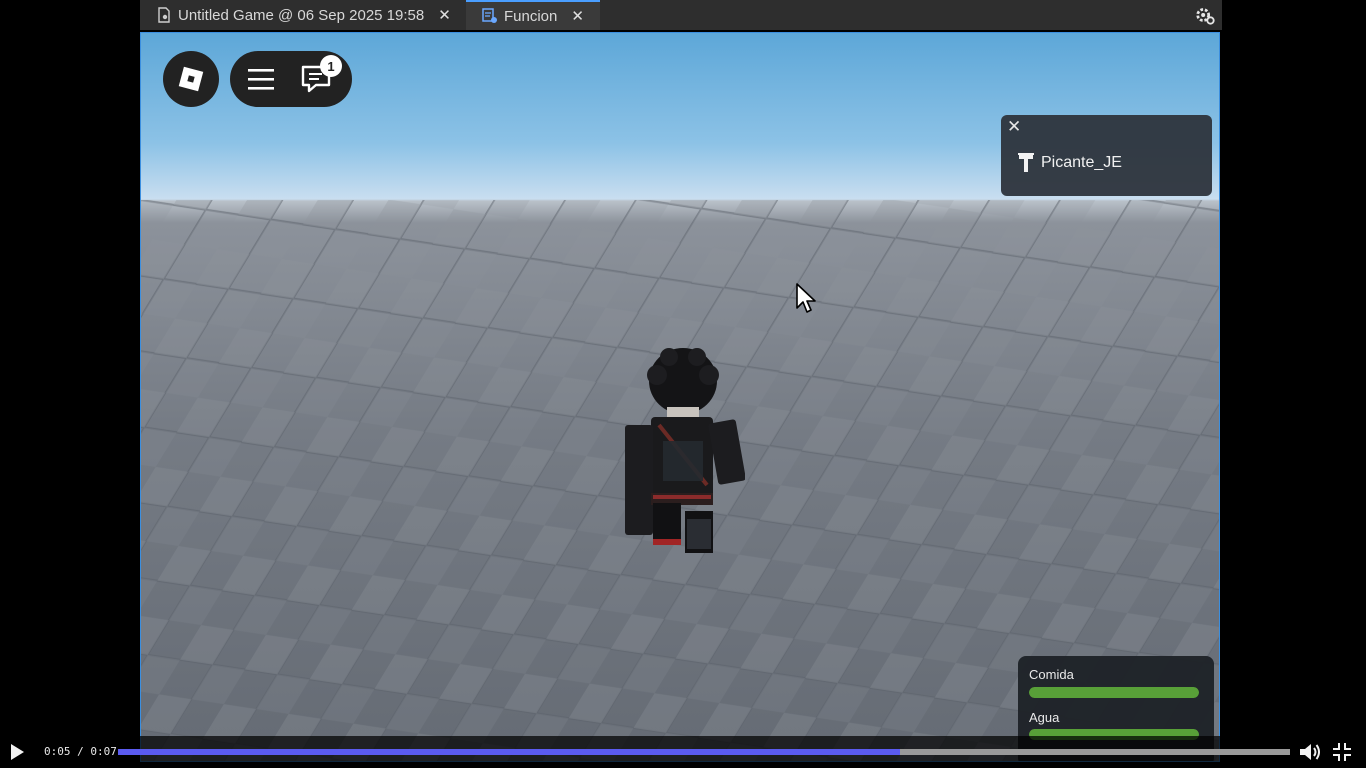 This screenshot has height=768, width=1366. What do you see at coordinates (490, 16) in the screenshot?
I see `script-icon` at bounding box center [490, 16].